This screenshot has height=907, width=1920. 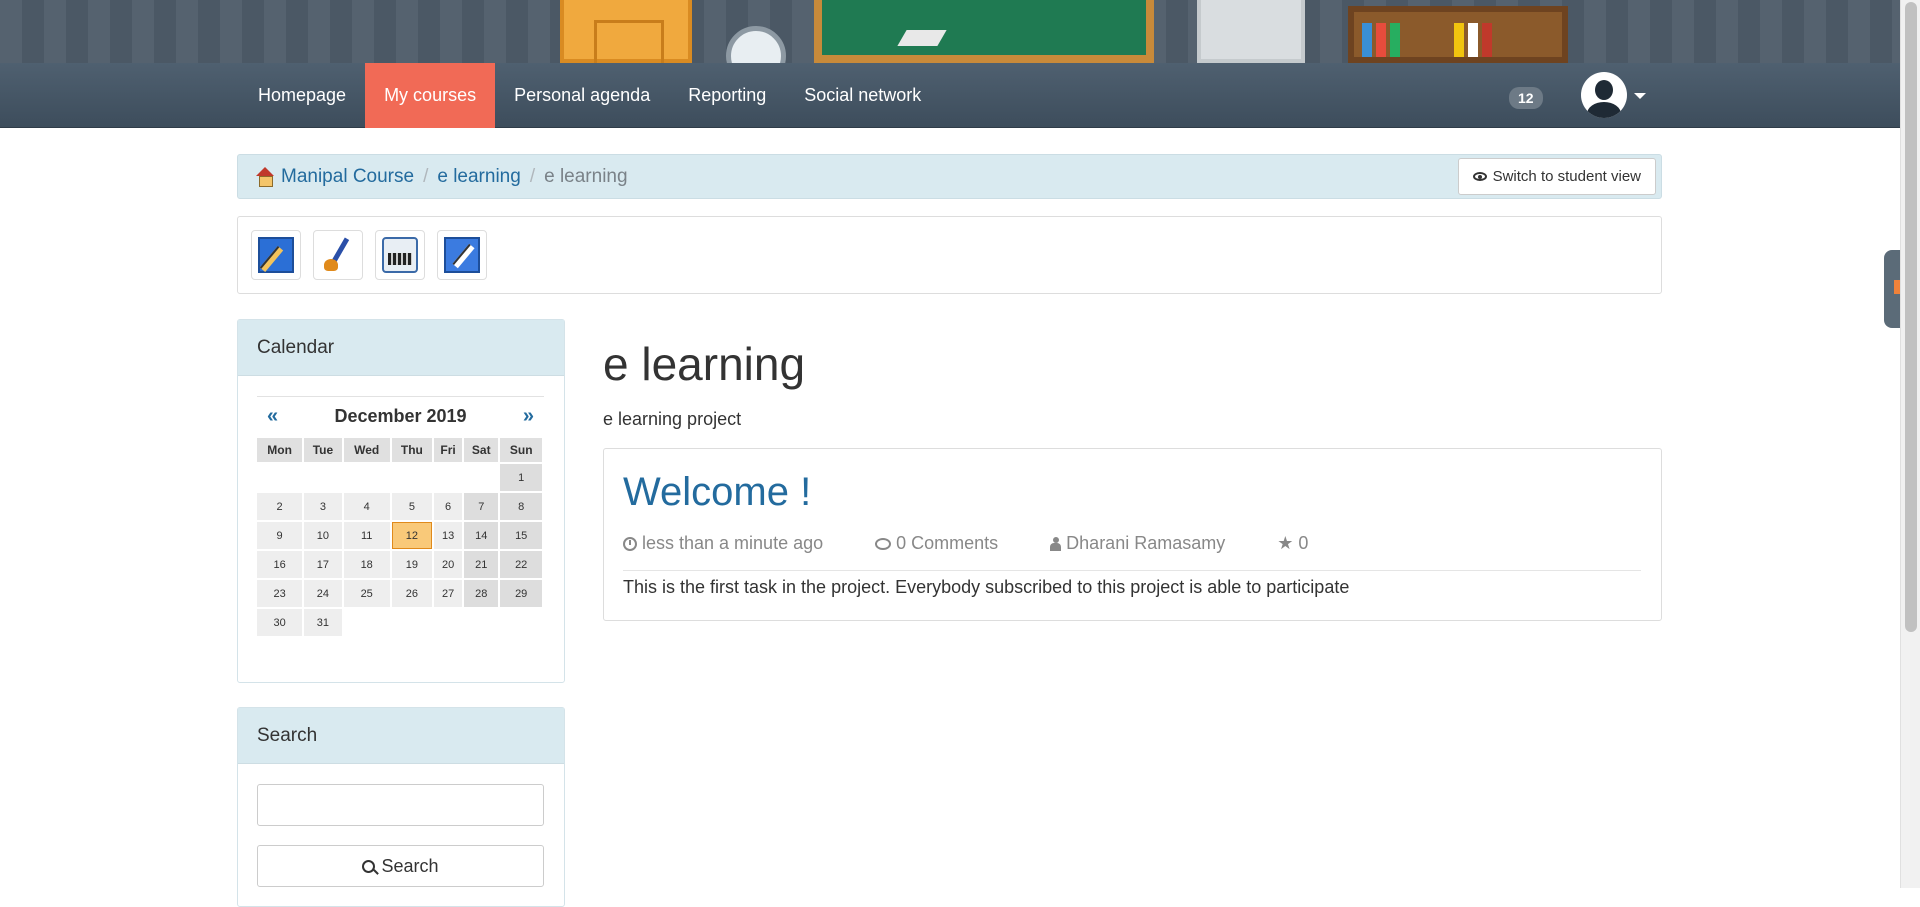 What do you see at coordinates (399, 622) in the screenshot?
I see `calendar-week: 30 31` at bounding box center [399, 622].